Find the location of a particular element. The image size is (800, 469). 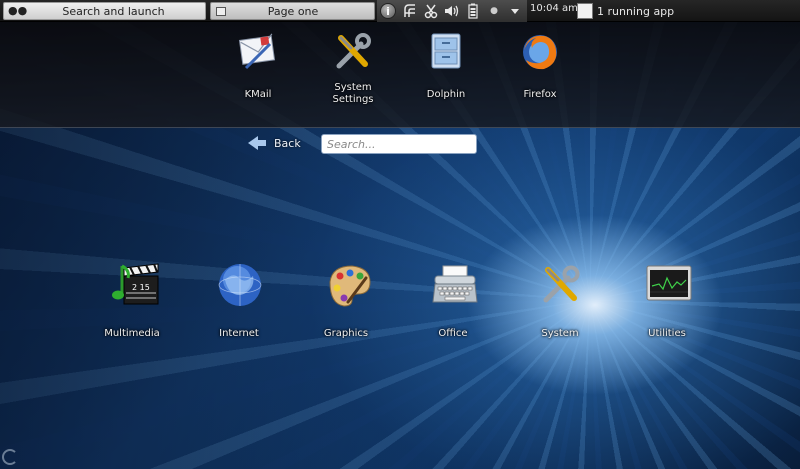

favorite-system-settings: System Settings is located at coordinates (353, 68).